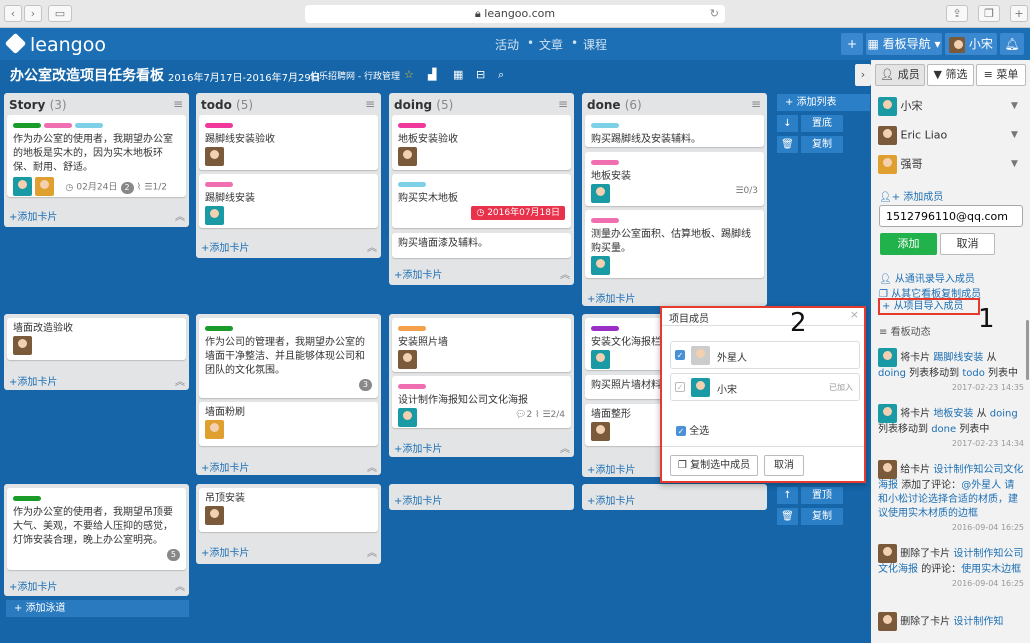 Image resolution: width=1030 pixels, height=643 pixels. What do you see at coordinates (674, 131) in the screenshot?
I see `card: 购买踢脚线及安装辅料。` at bounding box center [674, 131].